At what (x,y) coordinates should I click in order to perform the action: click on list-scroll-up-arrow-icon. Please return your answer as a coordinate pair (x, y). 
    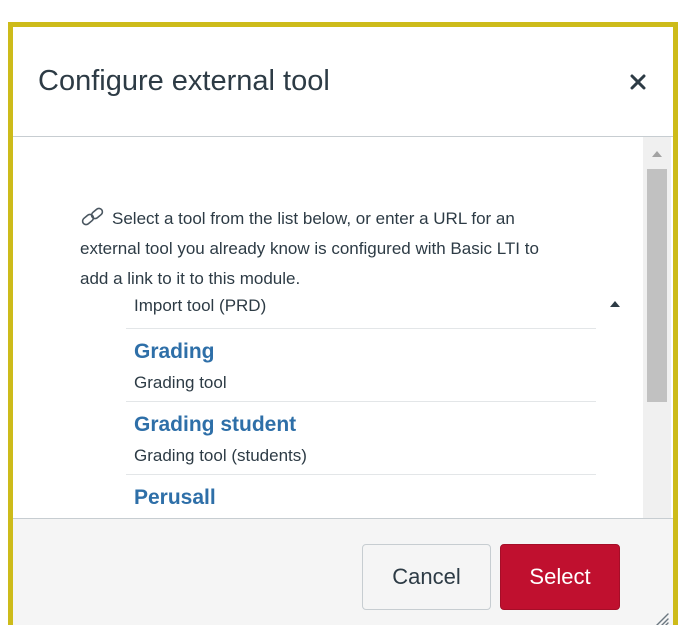
    Looking at the image, I should click on (615, 304).